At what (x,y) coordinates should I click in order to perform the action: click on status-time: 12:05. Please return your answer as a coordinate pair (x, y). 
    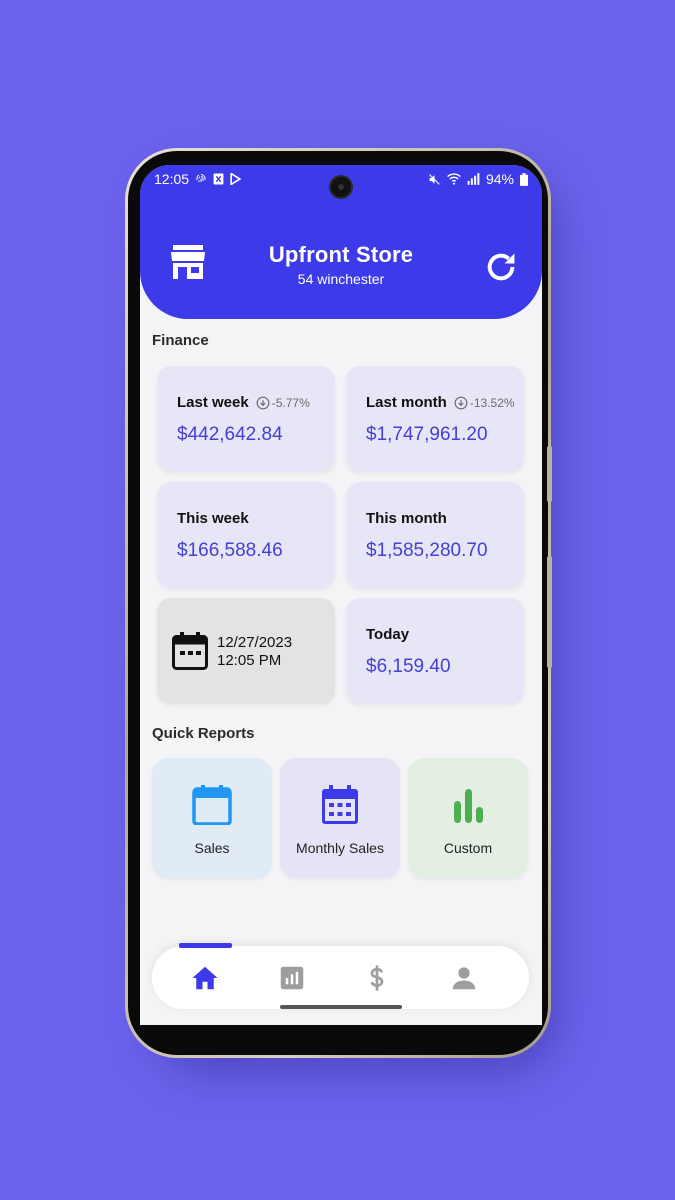
    Looking at the image, I should click on (172, 179).